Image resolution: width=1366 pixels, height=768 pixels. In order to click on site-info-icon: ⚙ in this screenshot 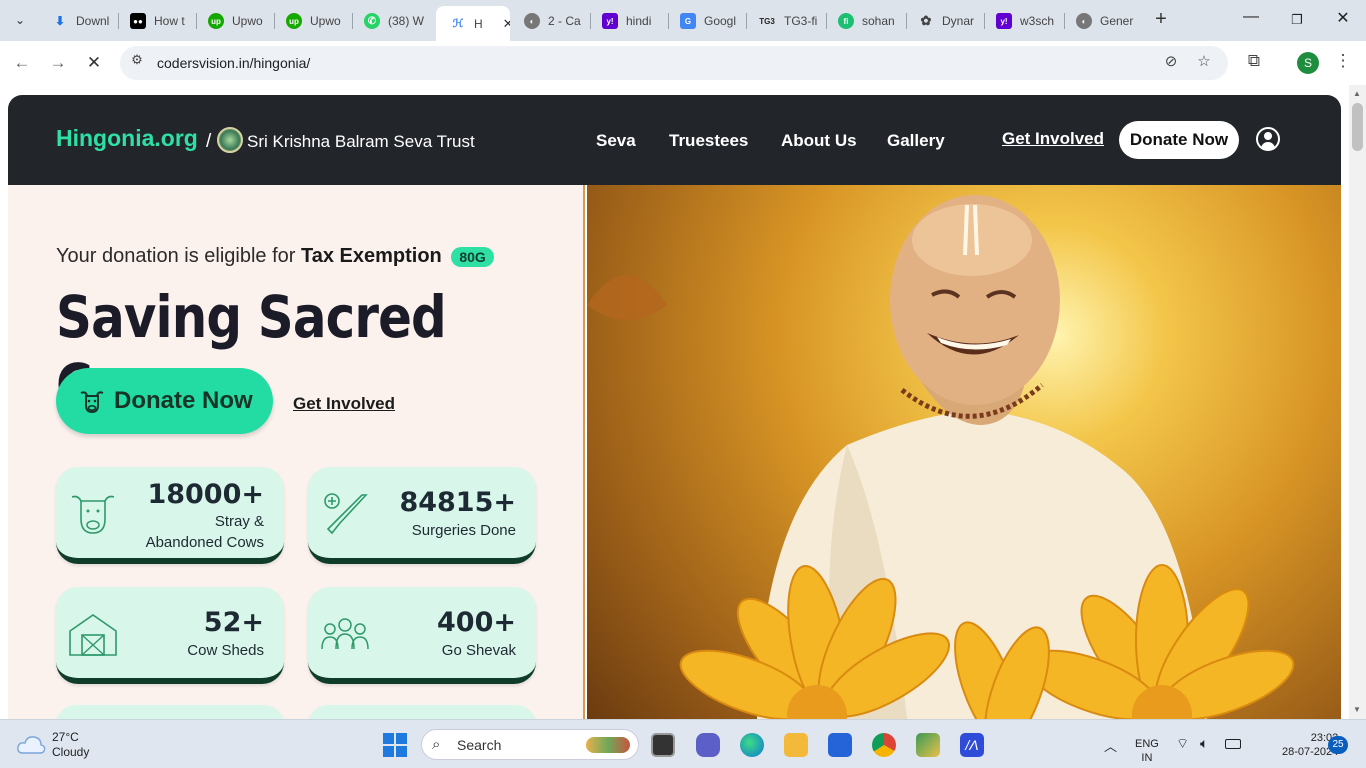, I will do `click(137, 63)`.